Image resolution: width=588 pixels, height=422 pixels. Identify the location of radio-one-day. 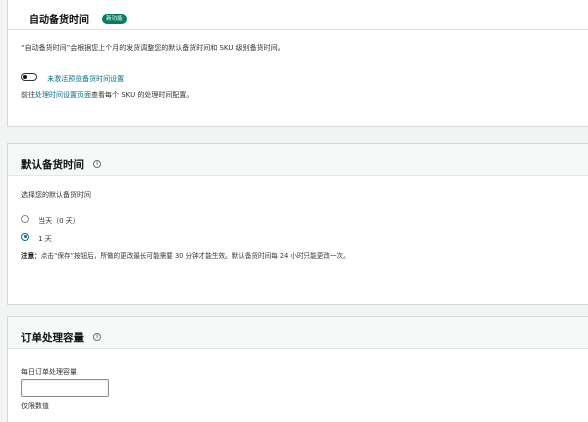
(25, 236).